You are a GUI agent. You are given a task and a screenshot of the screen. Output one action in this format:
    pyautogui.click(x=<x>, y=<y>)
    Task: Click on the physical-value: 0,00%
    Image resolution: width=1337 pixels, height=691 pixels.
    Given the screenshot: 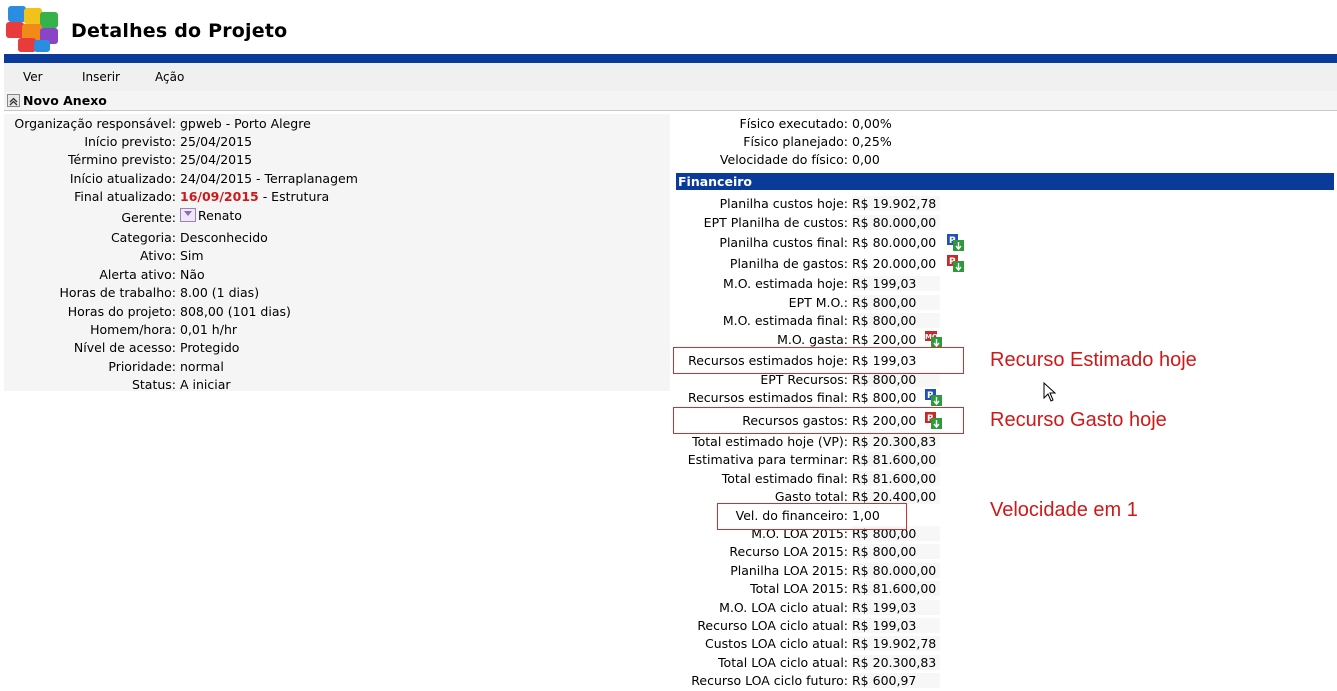 What is the action you would take?
    pyautogui.click(x=872, y=123)
    